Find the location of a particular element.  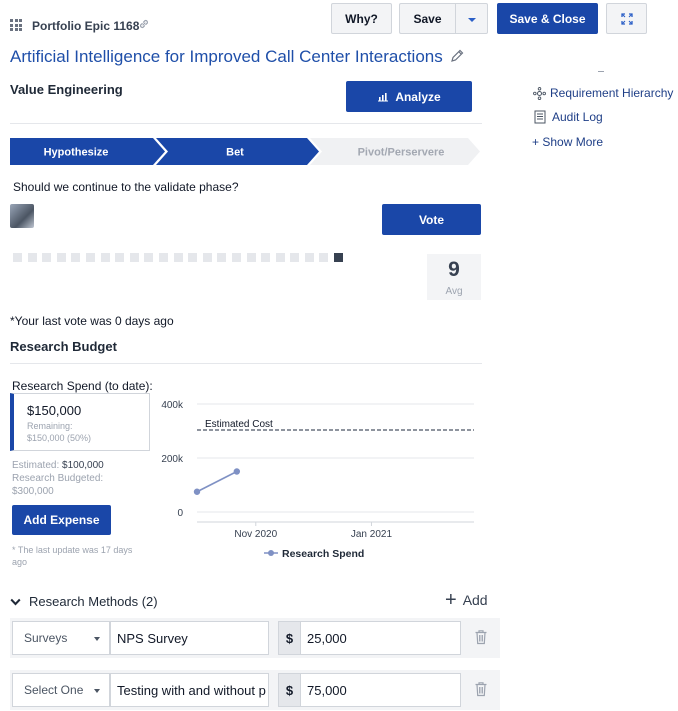

chevron-down-icon is located at coordinates (15, 601).